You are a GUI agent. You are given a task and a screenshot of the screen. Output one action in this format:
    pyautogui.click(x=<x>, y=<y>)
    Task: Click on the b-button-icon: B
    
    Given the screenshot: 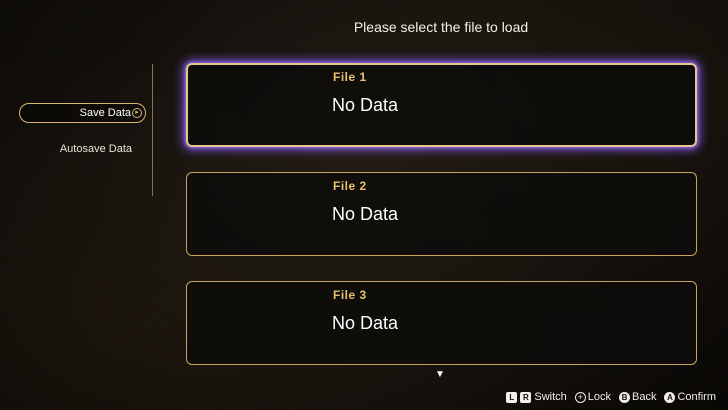 What is the action you would take?
    pyautogui.click(x=625, y=397)
    